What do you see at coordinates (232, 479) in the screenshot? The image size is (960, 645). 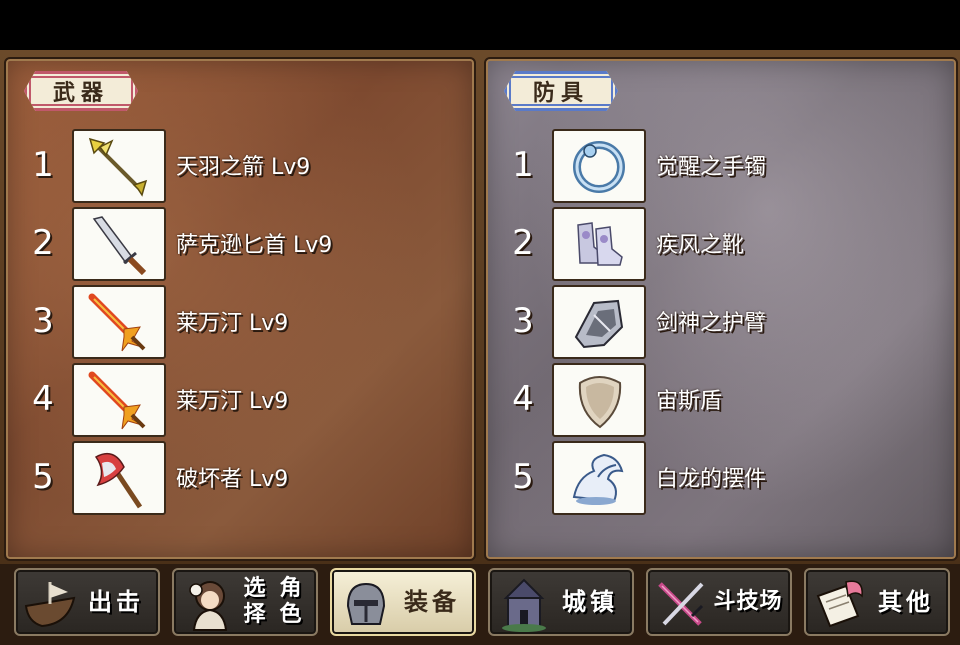 I see `weapon-name: 破坏者 Lv9` at bounding box center [232, 479].